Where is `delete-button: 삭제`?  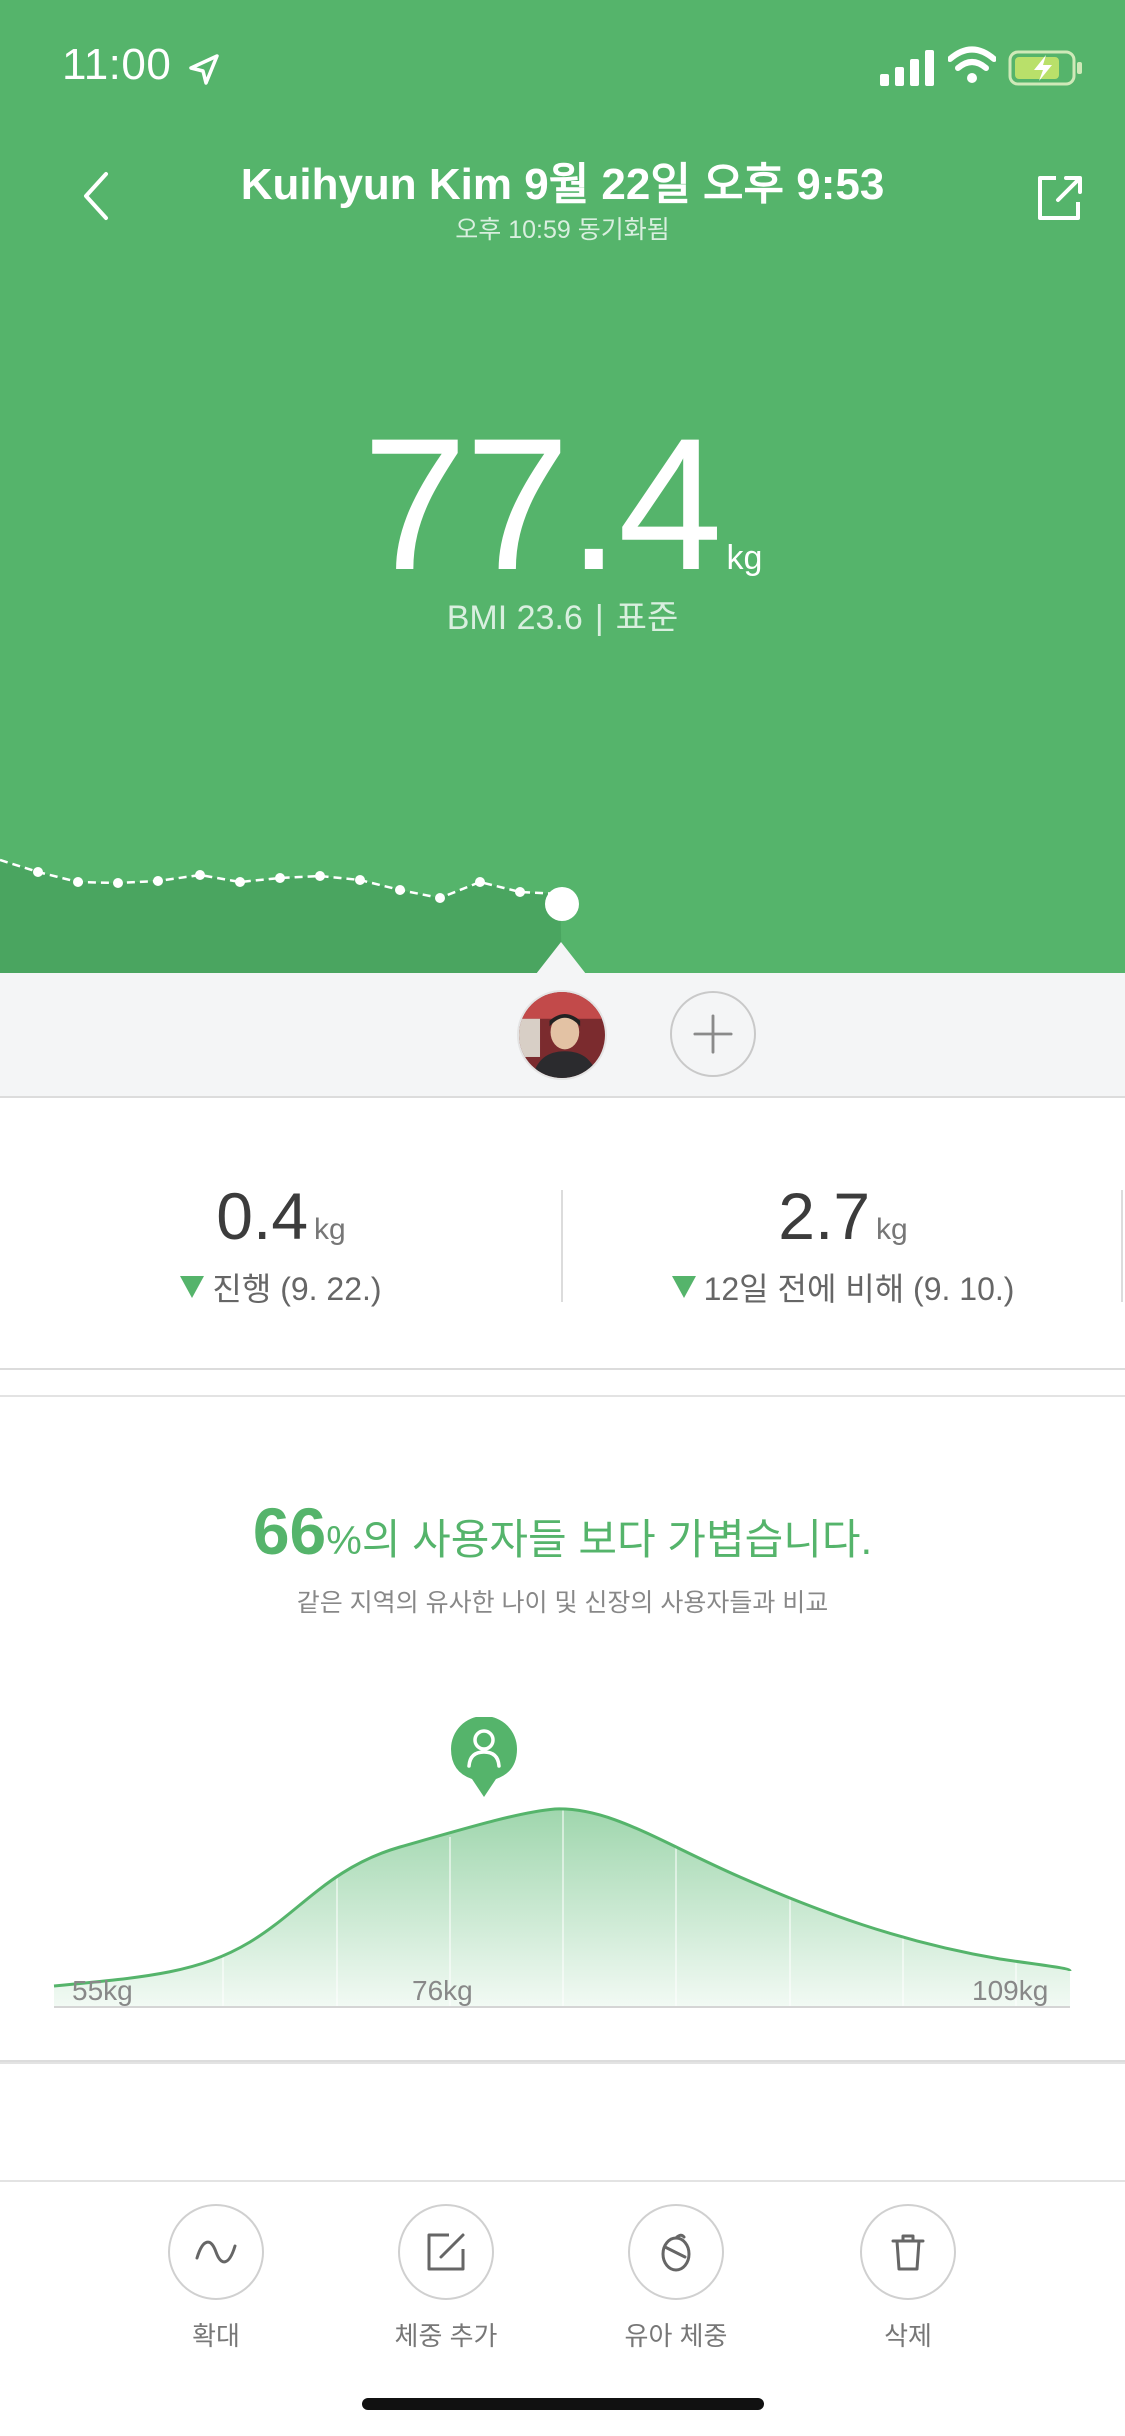
delete-button: 삭제 is located at coordinates (908, 2278).